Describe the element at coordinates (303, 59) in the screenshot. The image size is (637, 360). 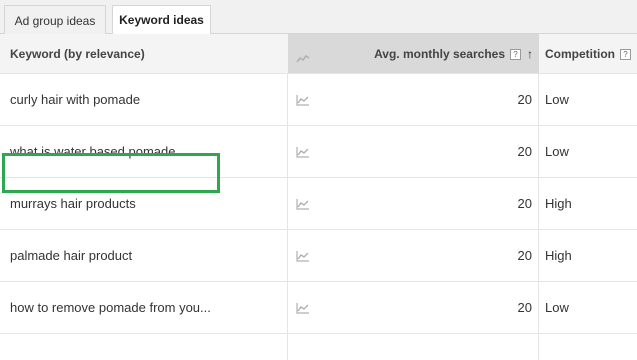
I see `trend-chart-icon` at that location.